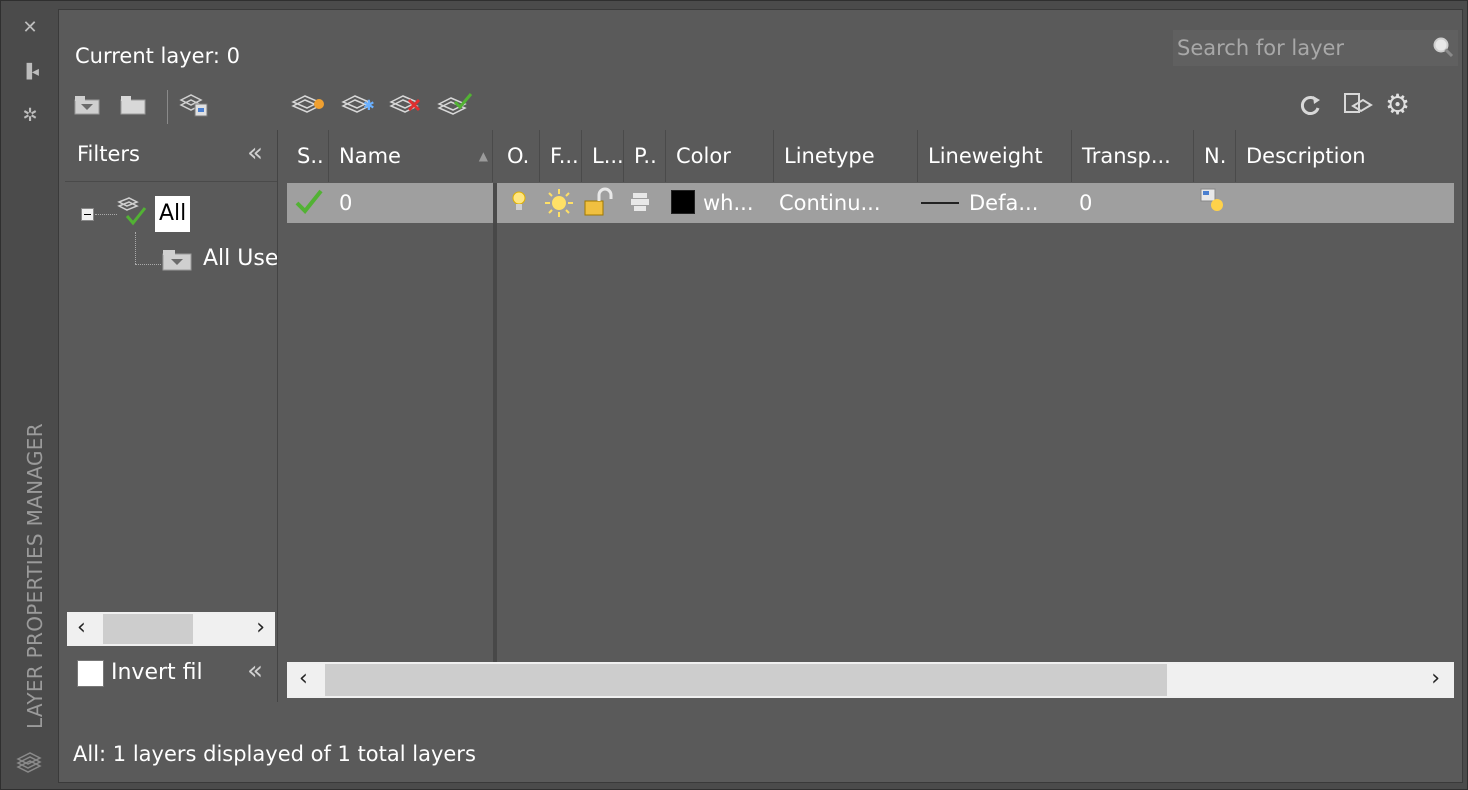 The height and width of the screenshot is (790, 1468). What do you see at coordinates (308, 156) in the screenshot?
I see `column-status: S..` at bounding box center [308, 156].